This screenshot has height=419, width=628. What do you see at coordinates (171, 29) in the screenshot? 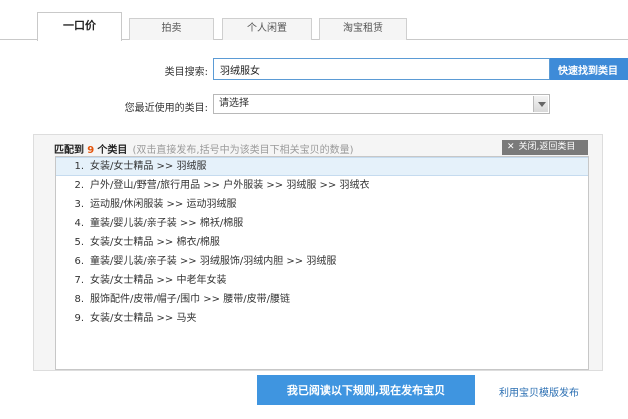
I see `tab-auction: 拍卖` at bounding box center [171, 29].